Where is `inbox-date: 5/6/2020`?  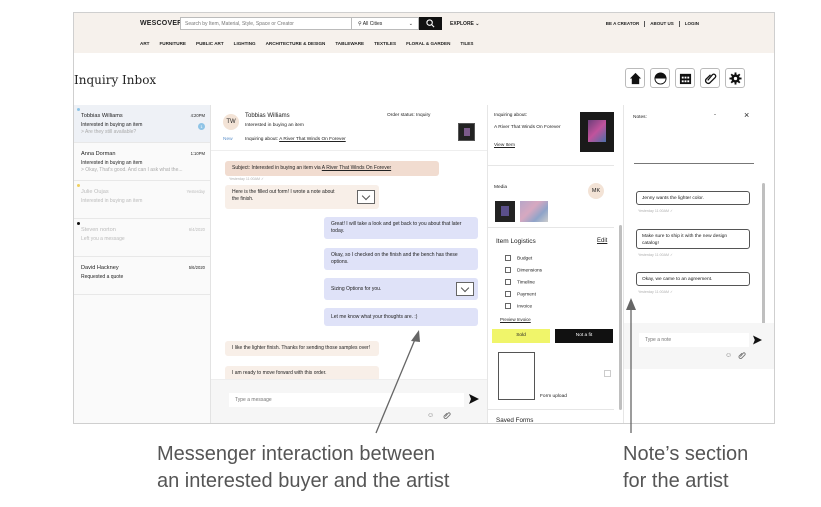 inbox-date: 5/6/2020 is located at coordinates (196, 267).